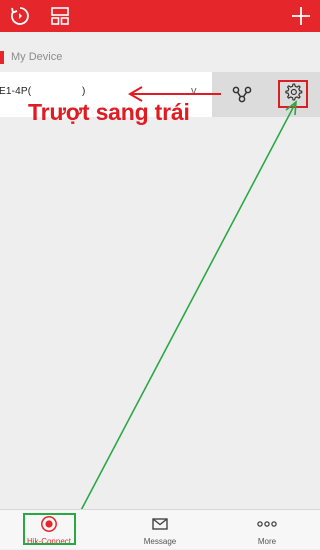 The image size is (320, 550). I want to click on layout-grid-icon, so click(60, 16).